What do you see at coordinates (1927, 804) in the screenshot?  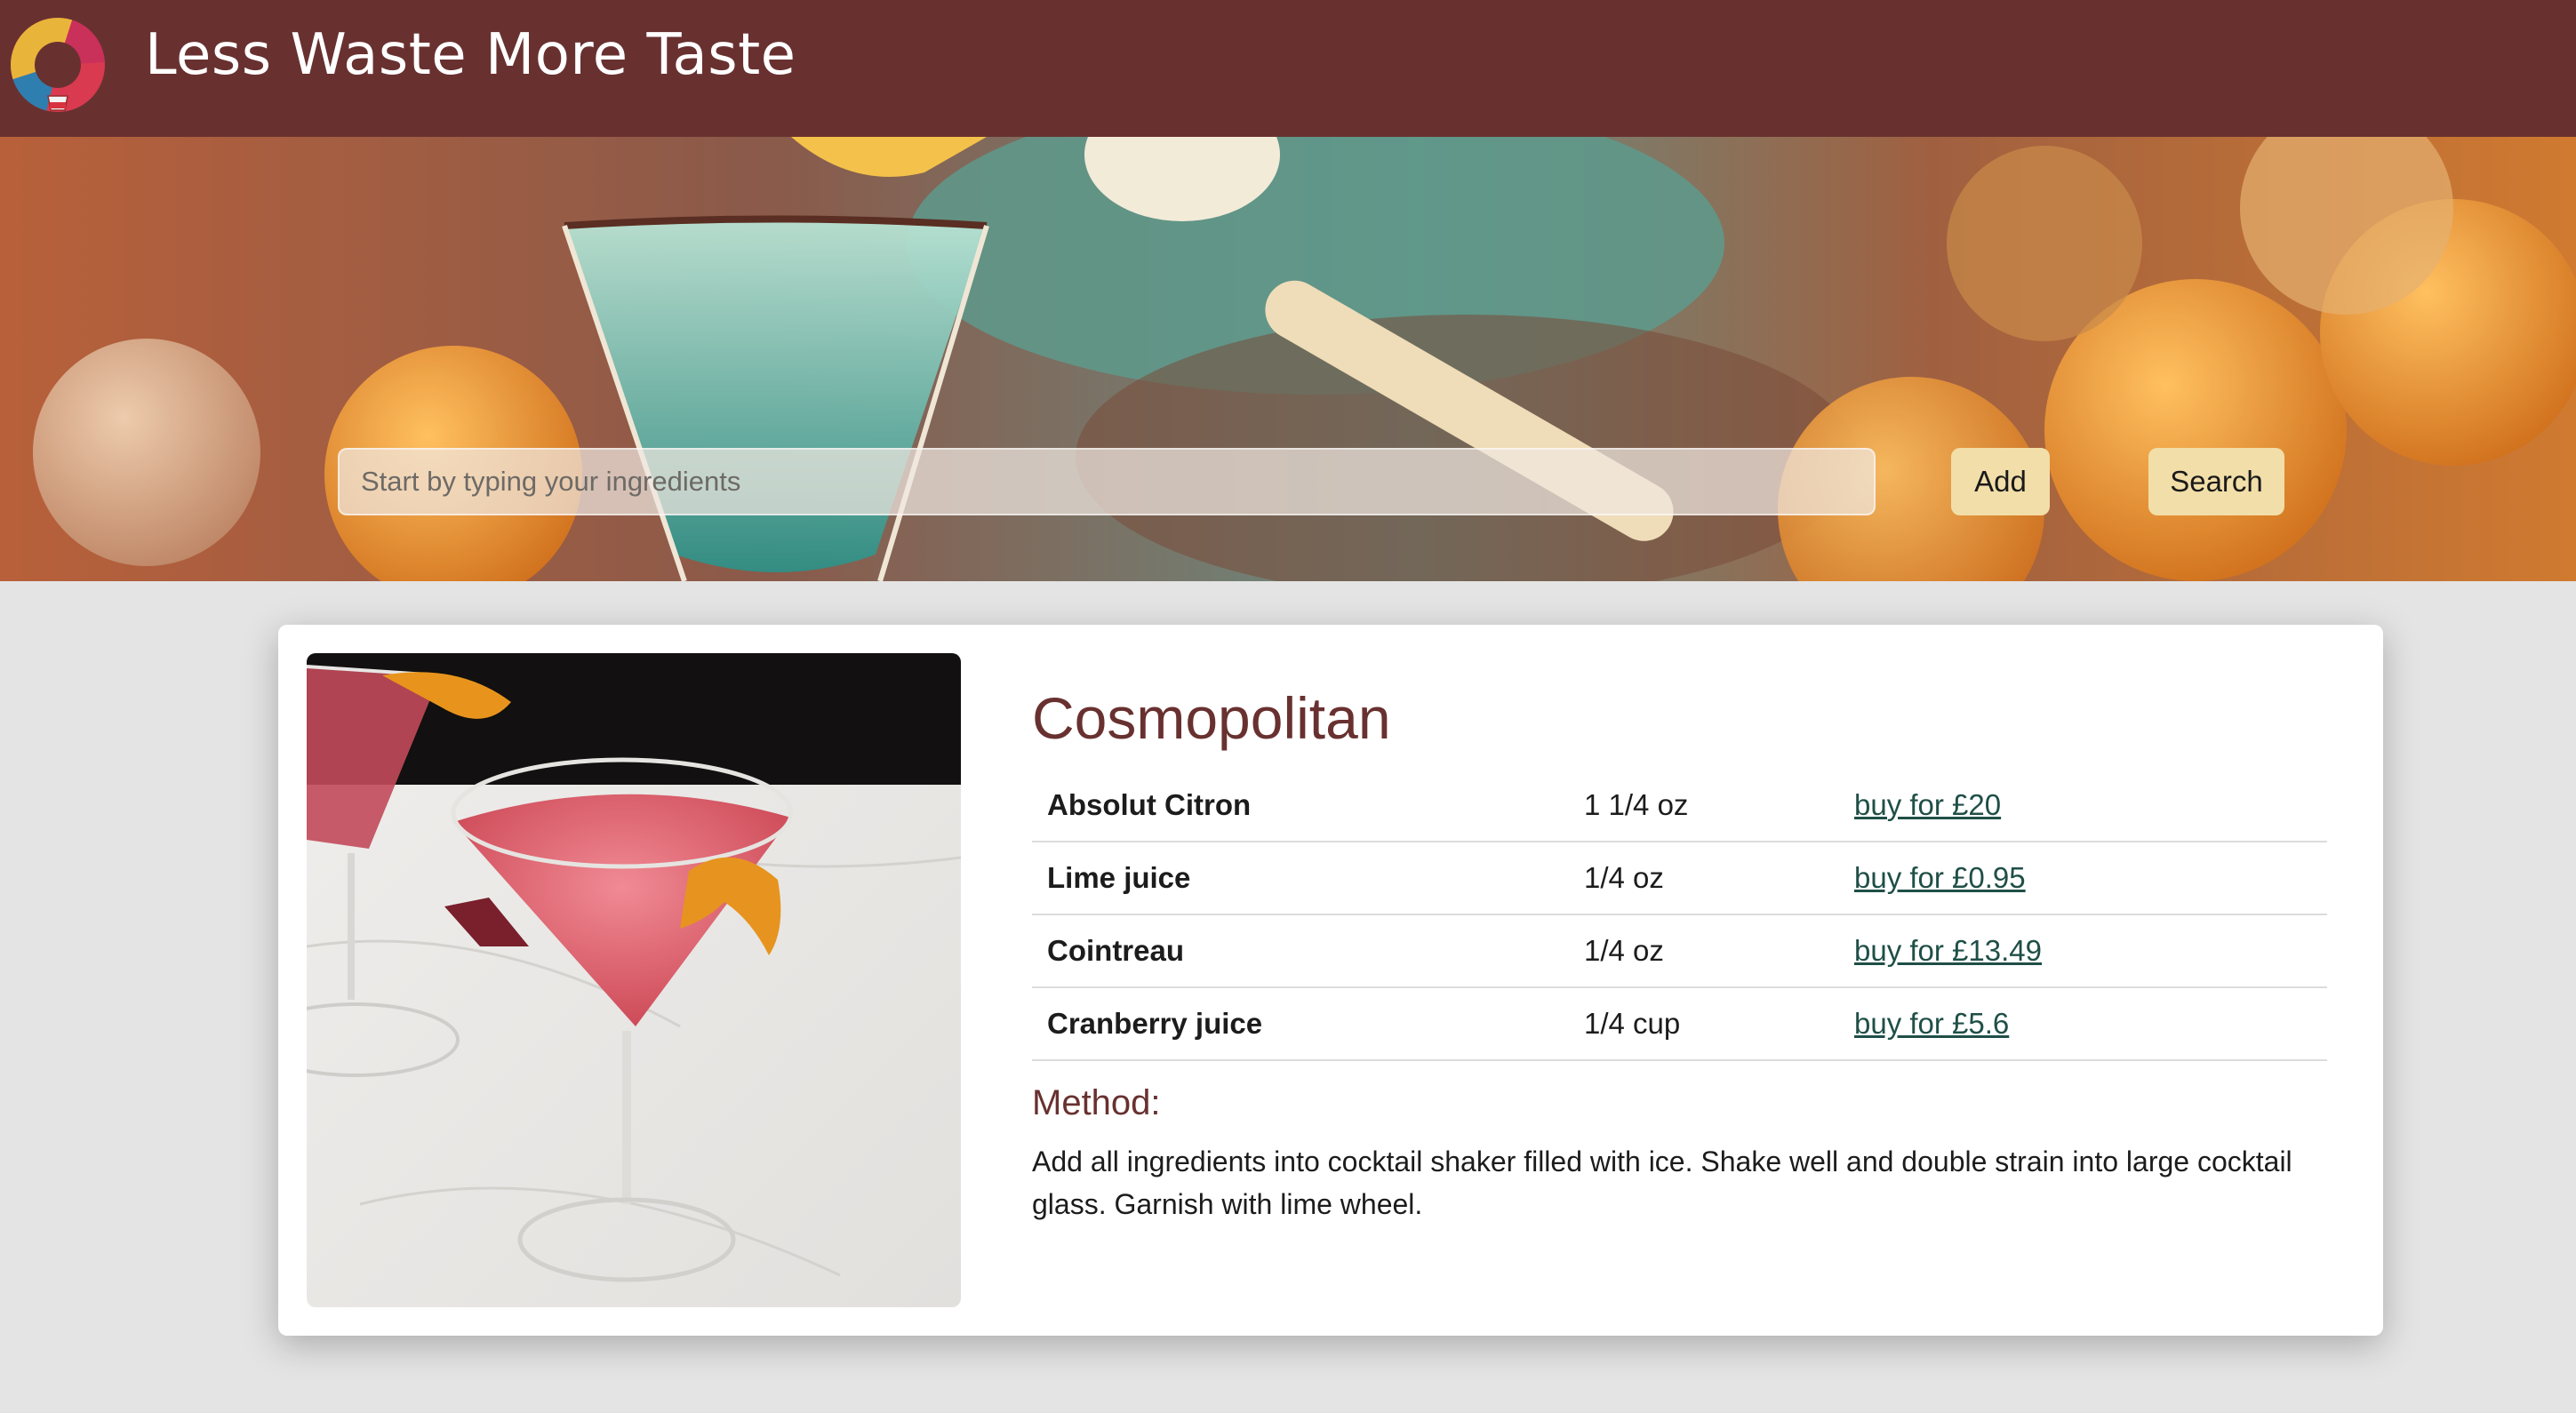 I see `buy-link: buy for £20` at bounding box center [1927, 804].